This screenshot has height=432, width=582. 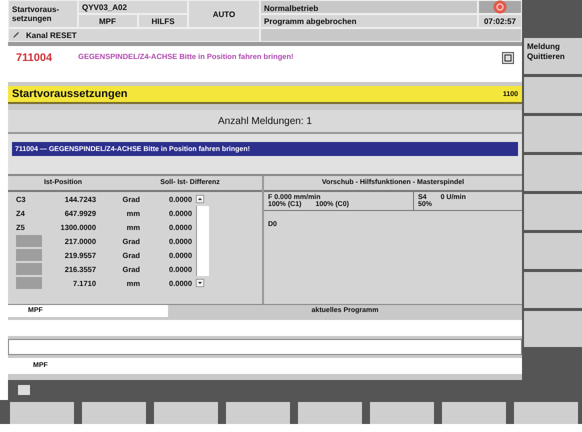 What do you see at coordinates (108, 21) in the screenshot?
I see `program-type: MPF` at bounding box center [108, 21].